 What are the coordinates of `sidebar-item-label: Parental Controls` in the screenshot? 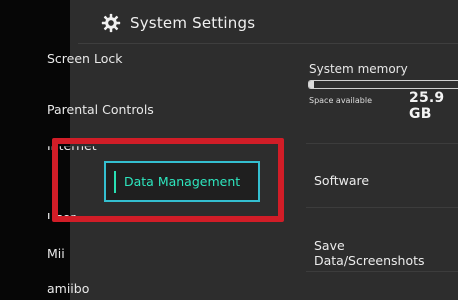 It's located at (100, 109).